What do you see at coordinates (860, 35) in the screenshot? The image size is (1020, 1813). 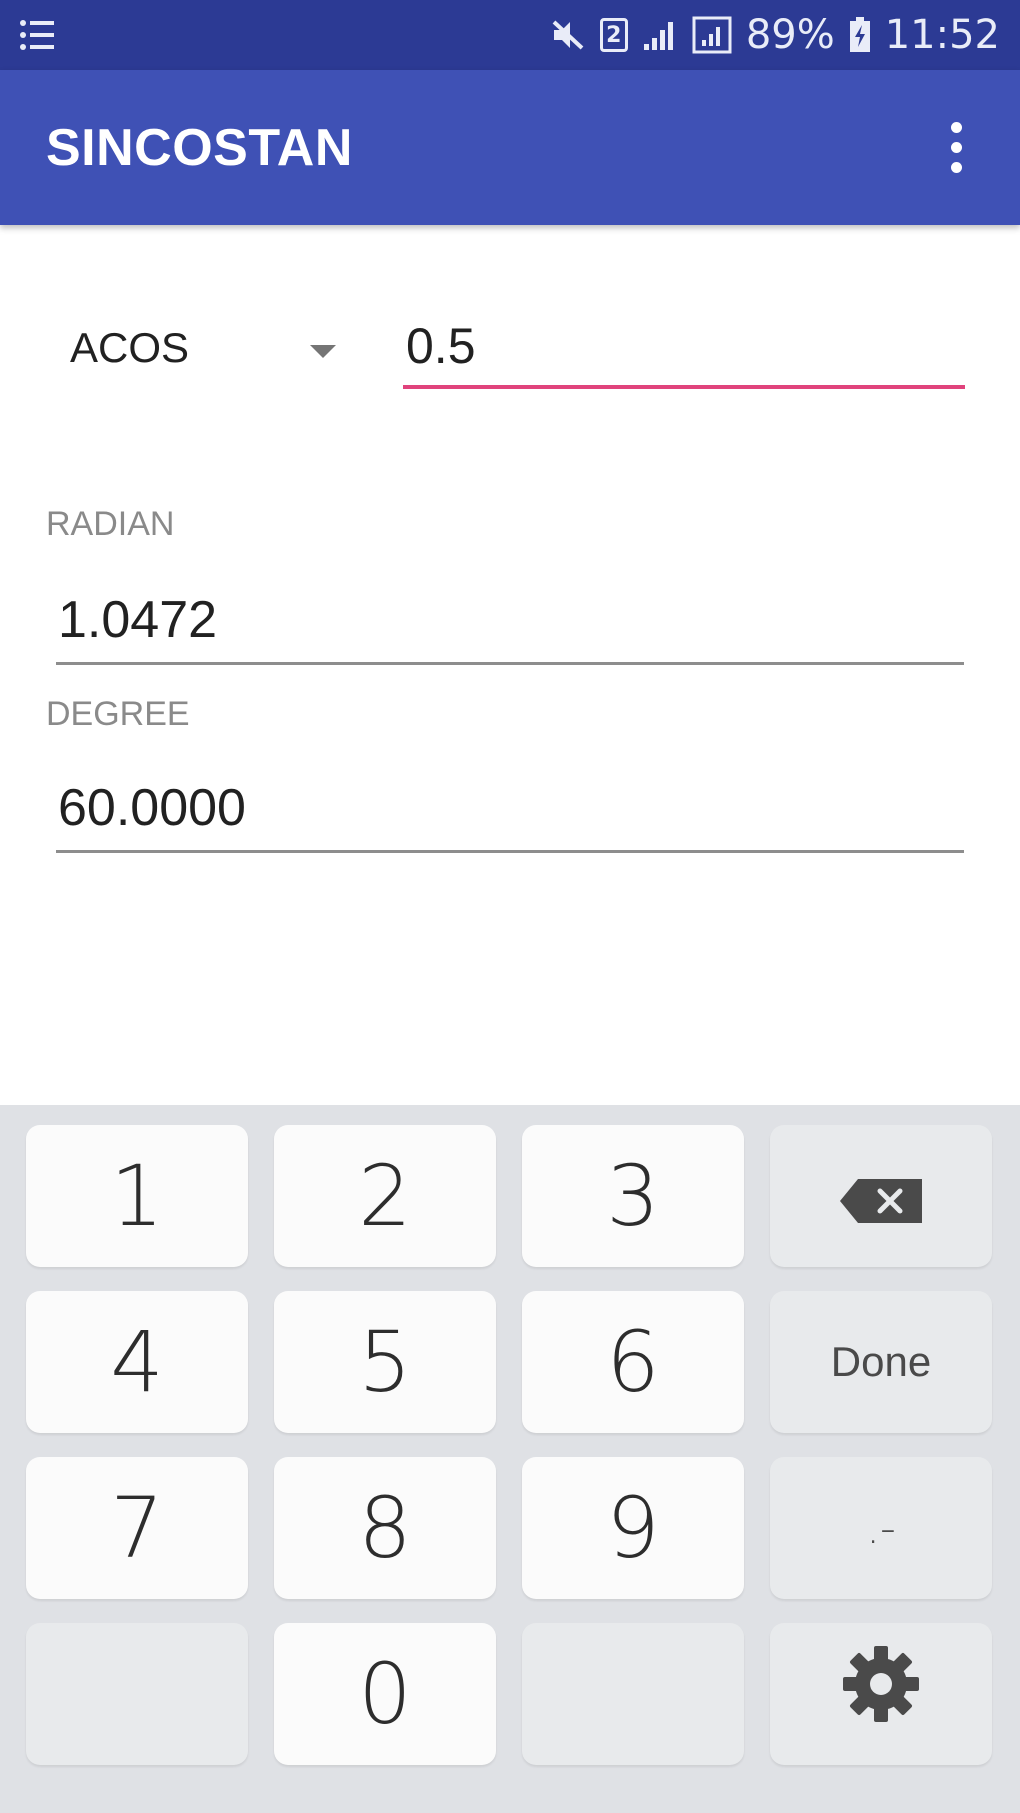 I see `battery-charging-icon` at bounding box center [860, 35].